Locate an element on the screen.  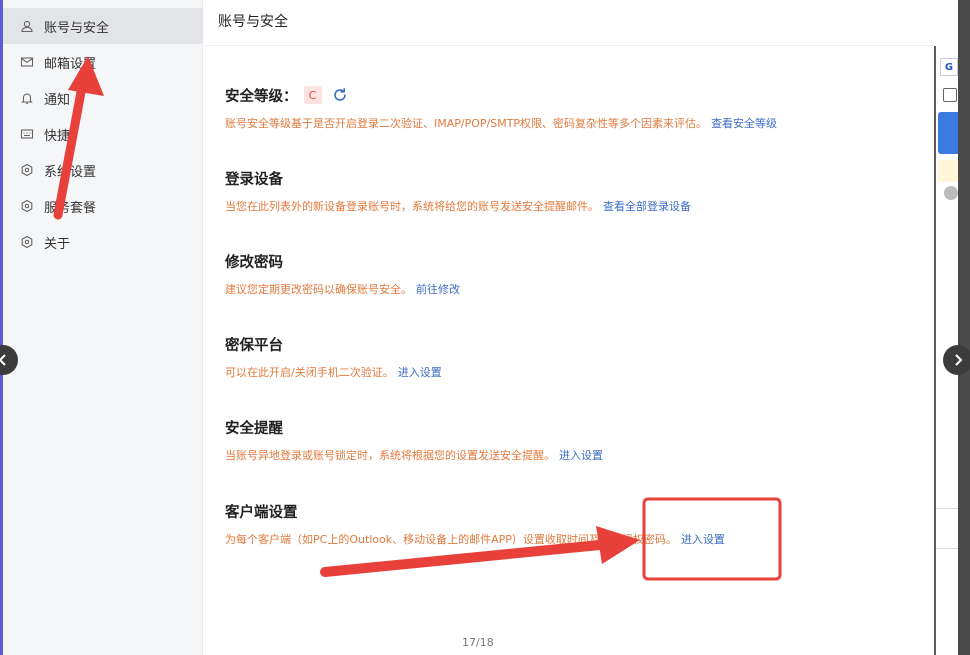
description-text: 当您在此列表外的新设备登录账号时，系统将给您的账号发送安全提醒邮件。 is located at coordinates (412, 206).